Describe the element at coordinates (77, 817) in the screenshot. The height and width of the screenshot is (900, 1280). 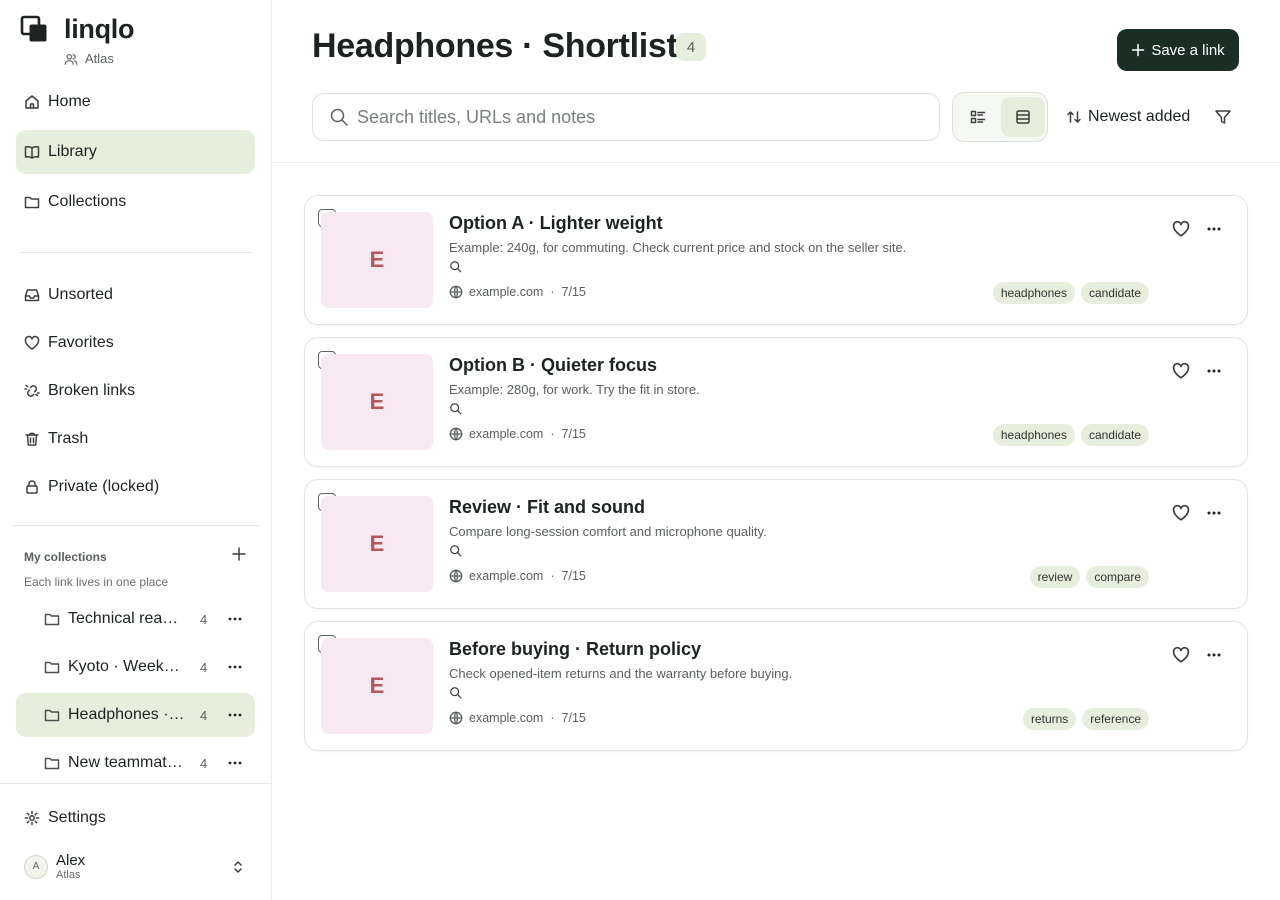
I see `settings-label: Settings` at that location.